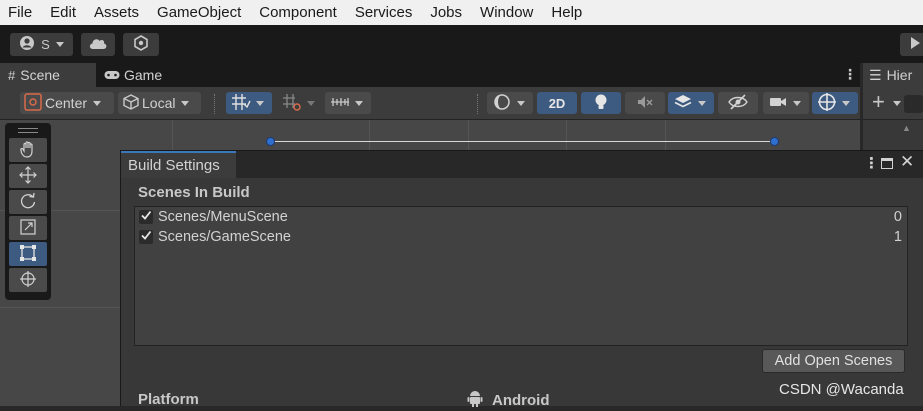 This screenshot has height=411, width=923. I want to click on snap-grid-button, so click(249, 103).